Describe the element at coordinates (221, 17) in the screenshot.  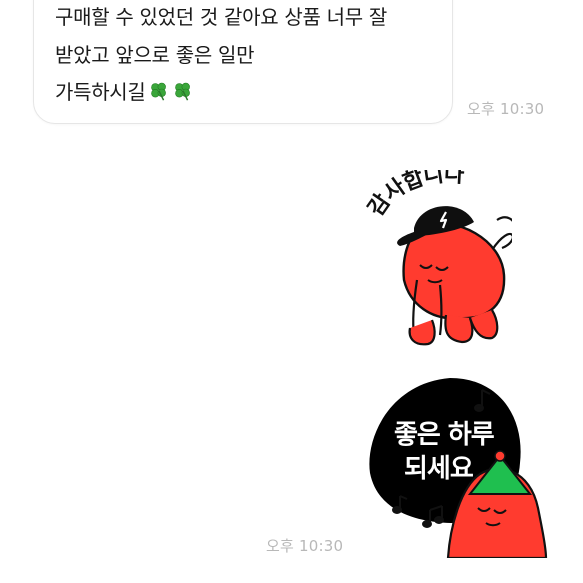
I see `message-line-1: 구매할 수 있었던 것 같아요 상품 너무 잘` at that location.